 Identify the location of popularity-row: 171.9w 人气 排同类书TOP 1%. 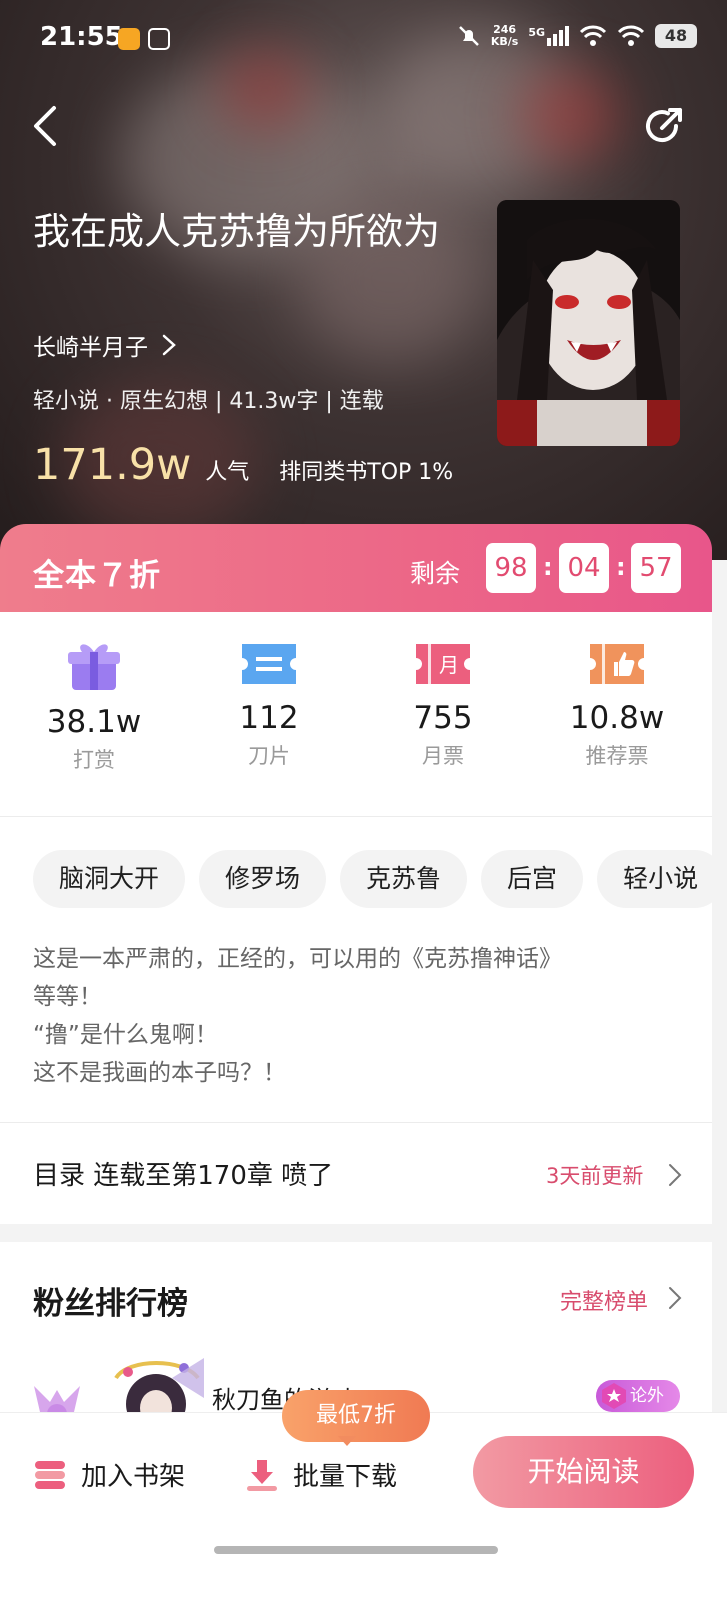
(243, 465).